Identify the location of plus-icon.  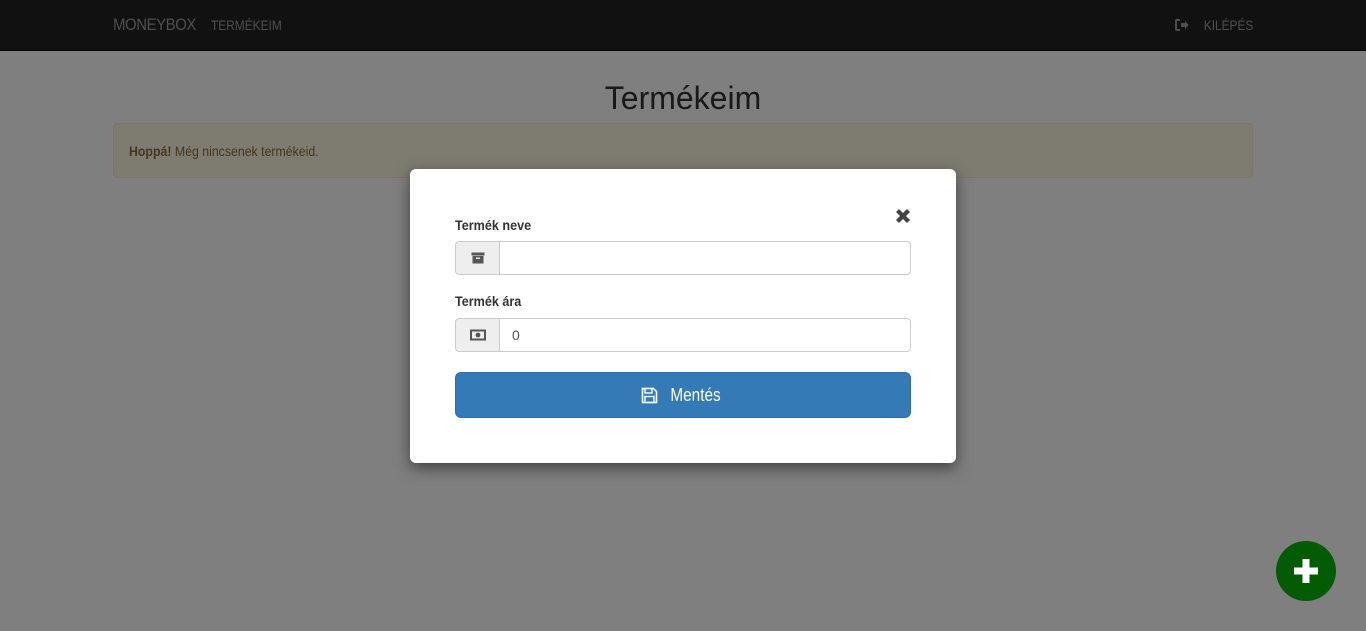
(1306, 571).